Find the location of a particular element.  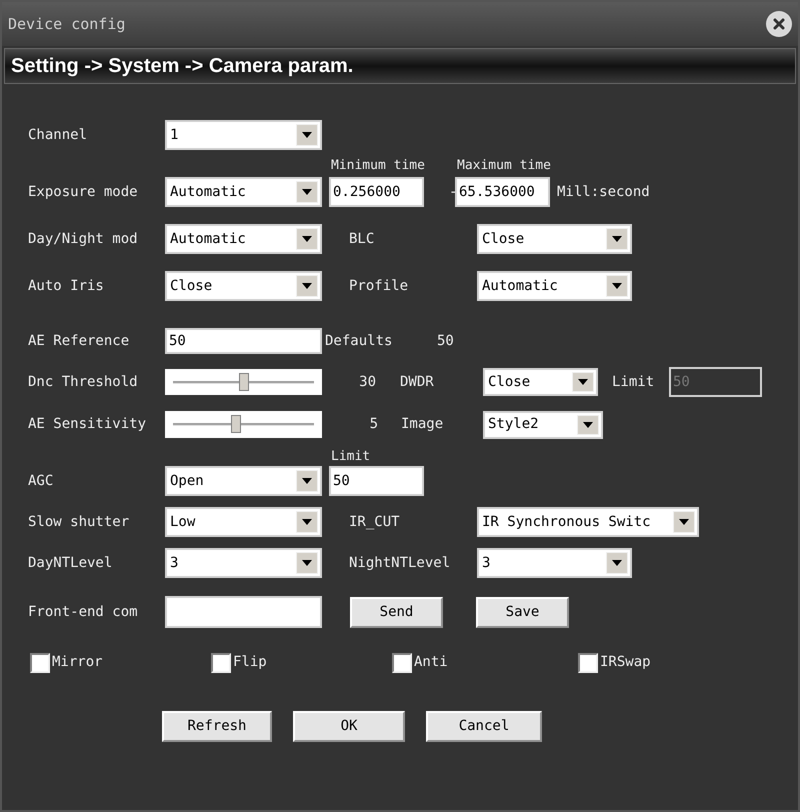

caption-label: Minimum time is located at coordinates (378, 166).